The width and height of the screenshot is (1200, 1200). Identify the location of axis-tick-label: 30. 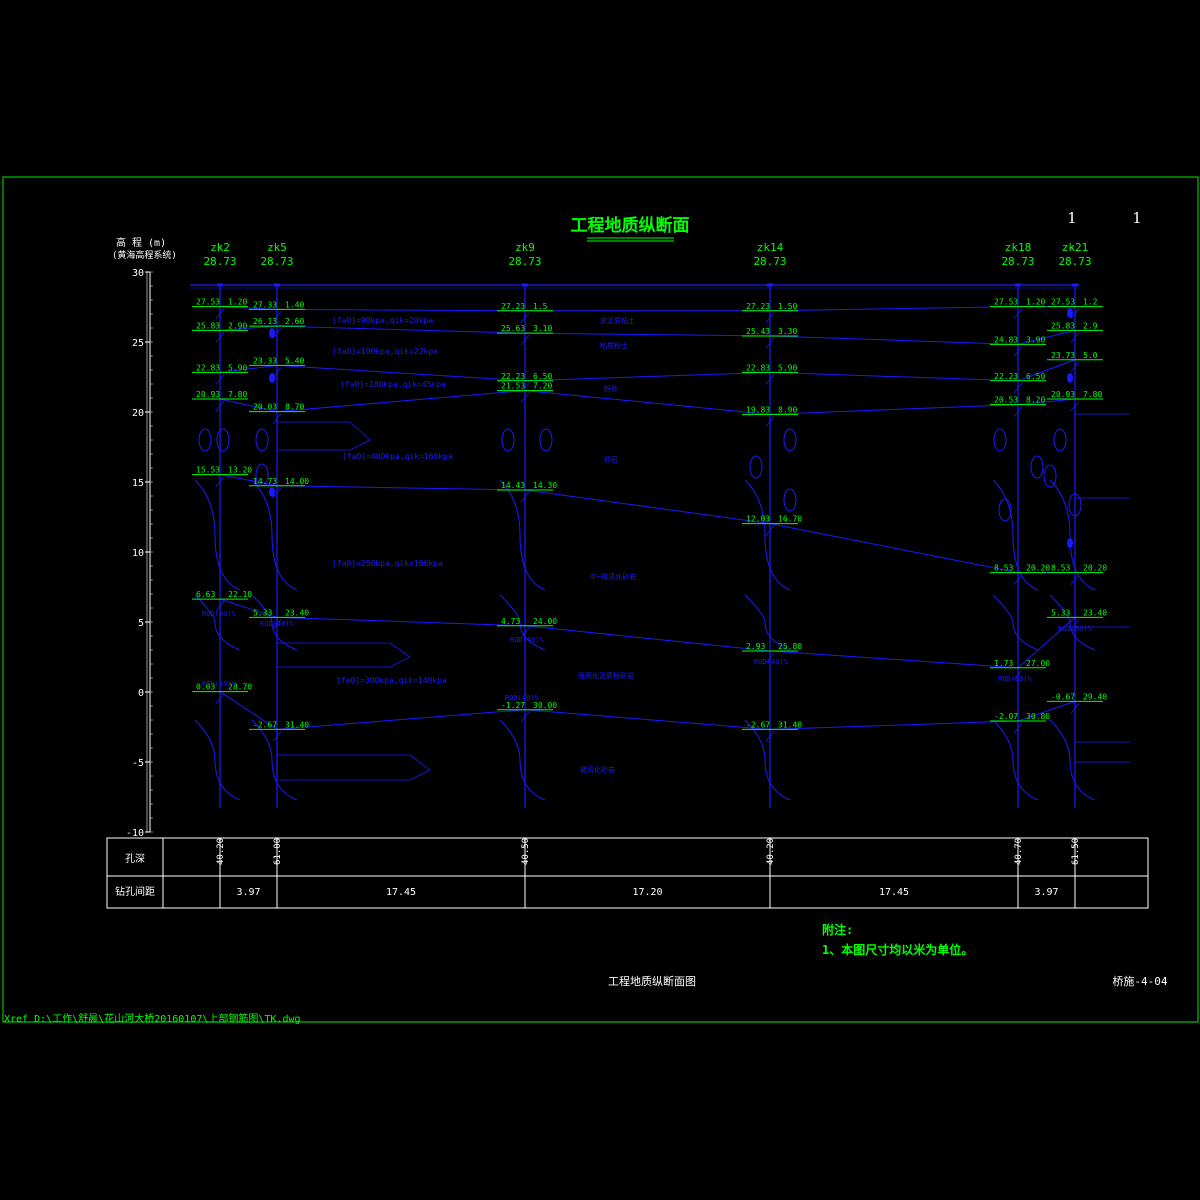
(138, 273).